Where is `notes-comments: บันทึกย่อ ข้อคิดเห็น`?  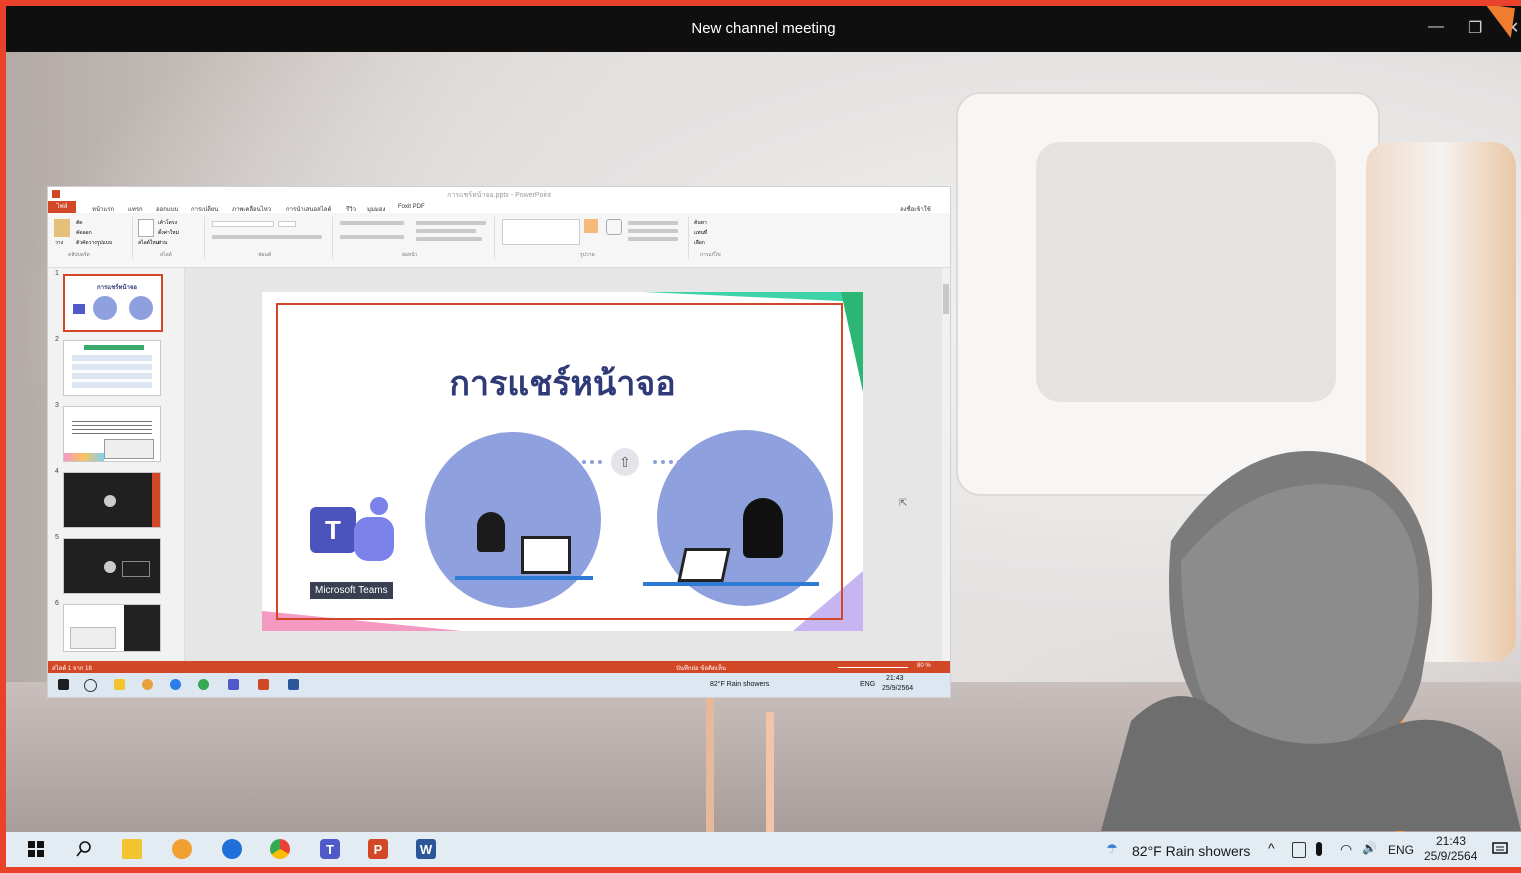 notes-comments: บันทึกย่อ ข้อคิดเห็น is located at coordinates (701, 668).